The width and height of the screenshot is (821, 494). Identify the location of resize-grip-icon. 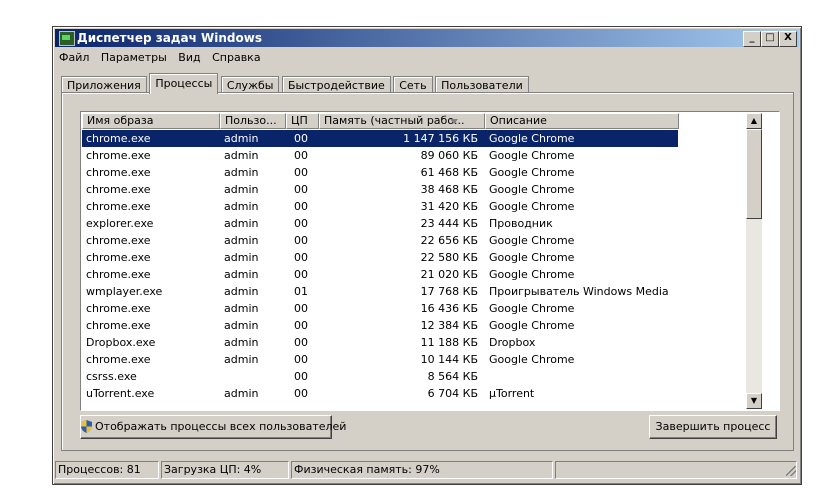
(791, 471).